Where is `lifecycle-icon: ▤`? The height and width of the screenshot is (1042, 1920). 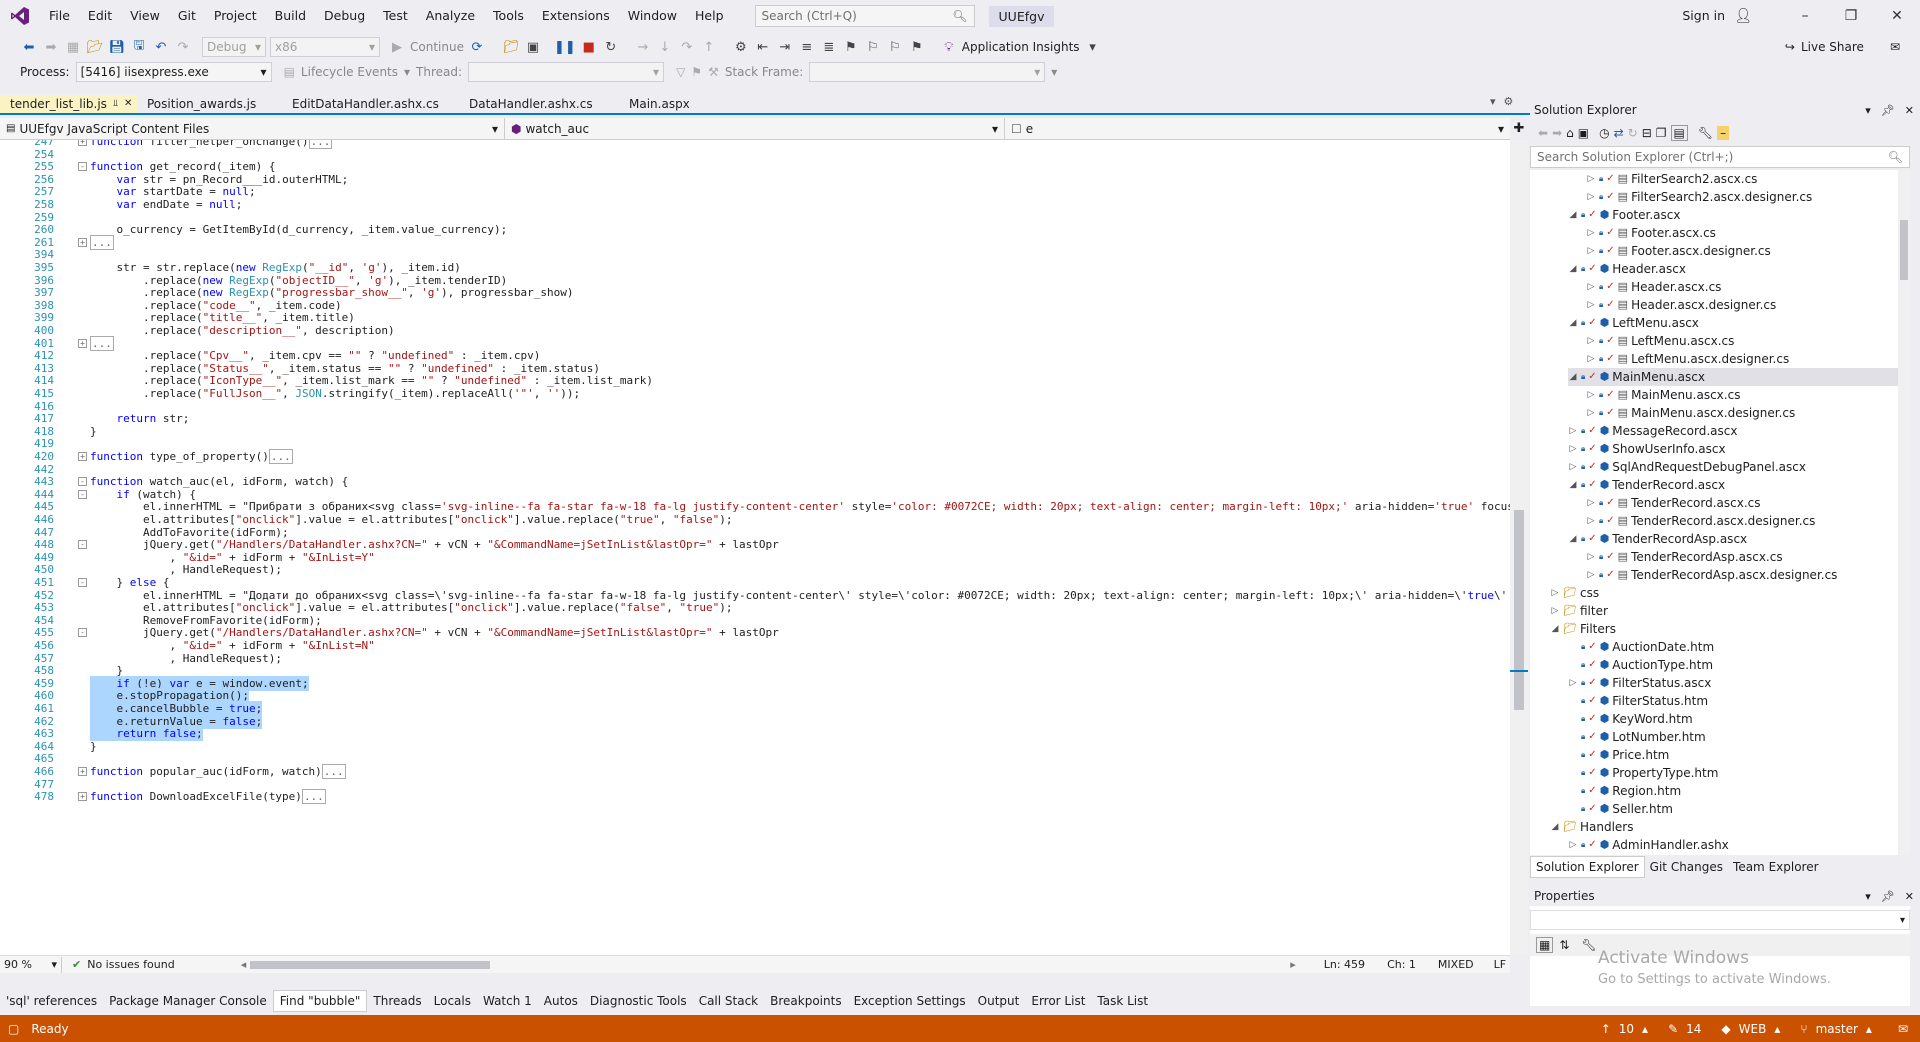 lifecycle-icon: ▤ is located at coordinates (289, 72).